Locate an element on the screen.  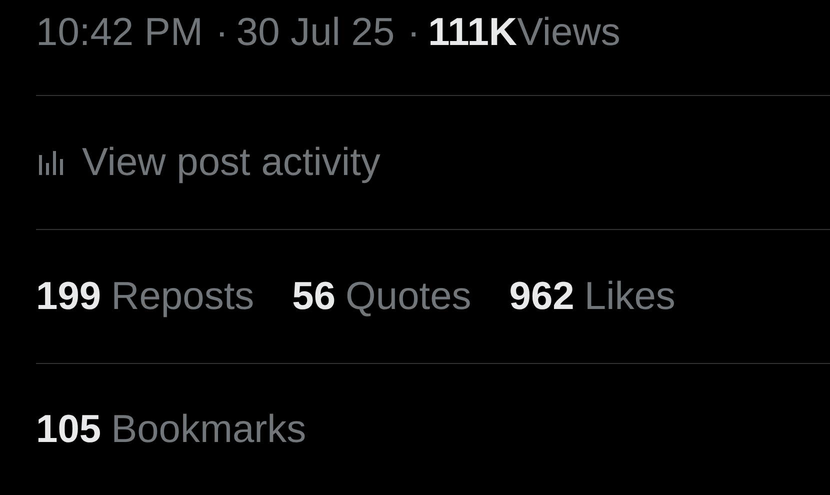
meta-text: Views is located at coordinates (568, 32).